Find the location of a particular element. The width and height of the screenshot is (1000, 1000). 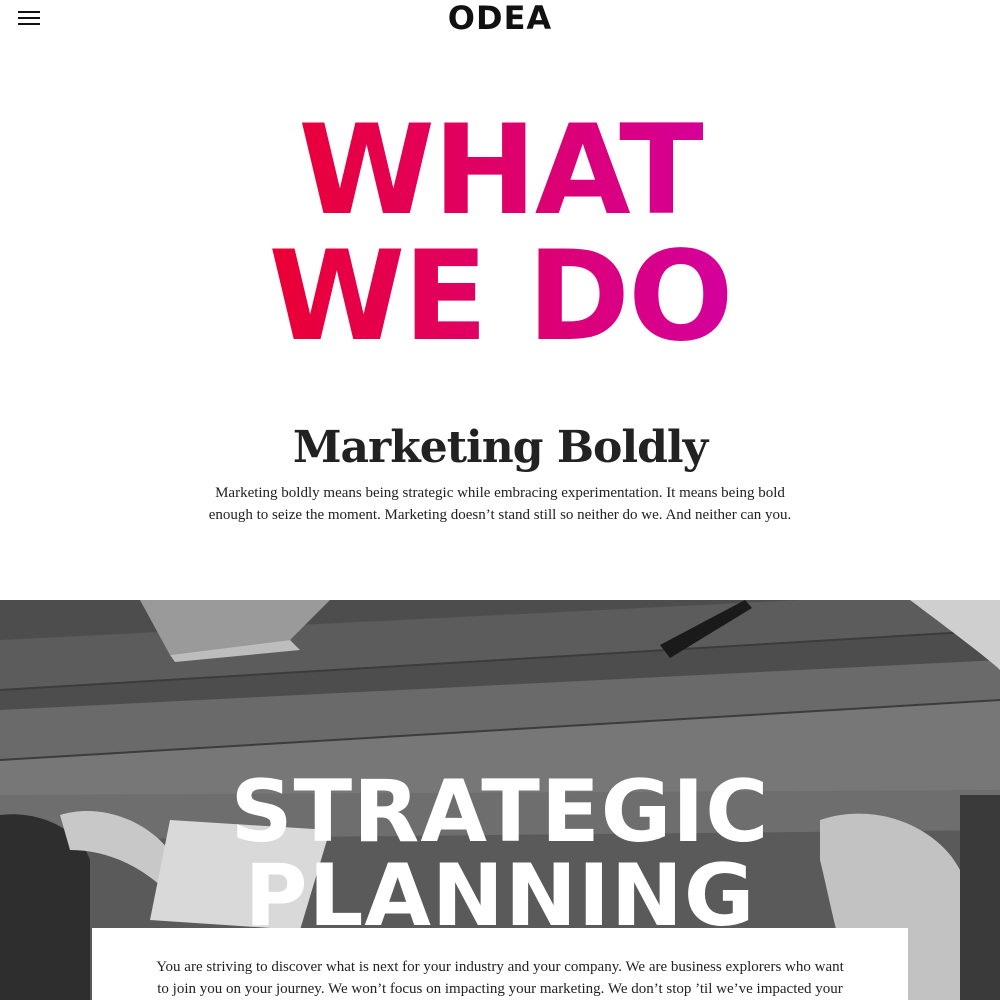

section-title-line-1: STRATEGIC is located at coordinates (500, 812).